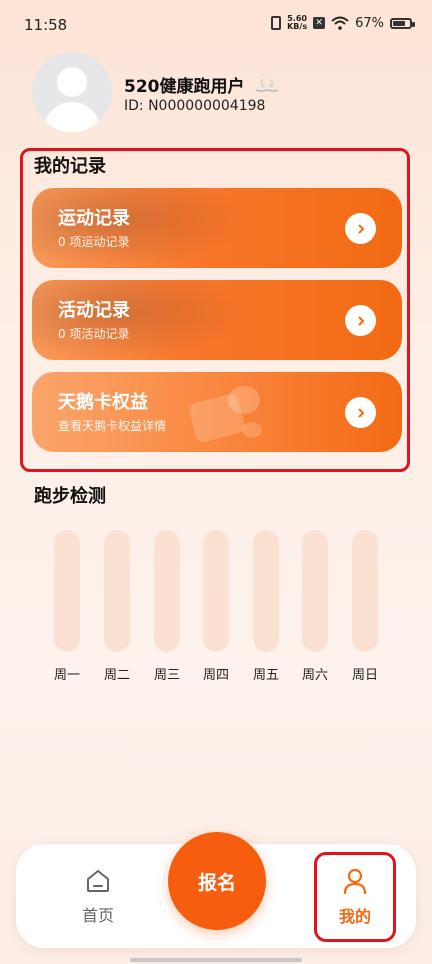 The height and width of the screenshot is (964, 432). I want to click on day-label: 周五, so click(265, 675).